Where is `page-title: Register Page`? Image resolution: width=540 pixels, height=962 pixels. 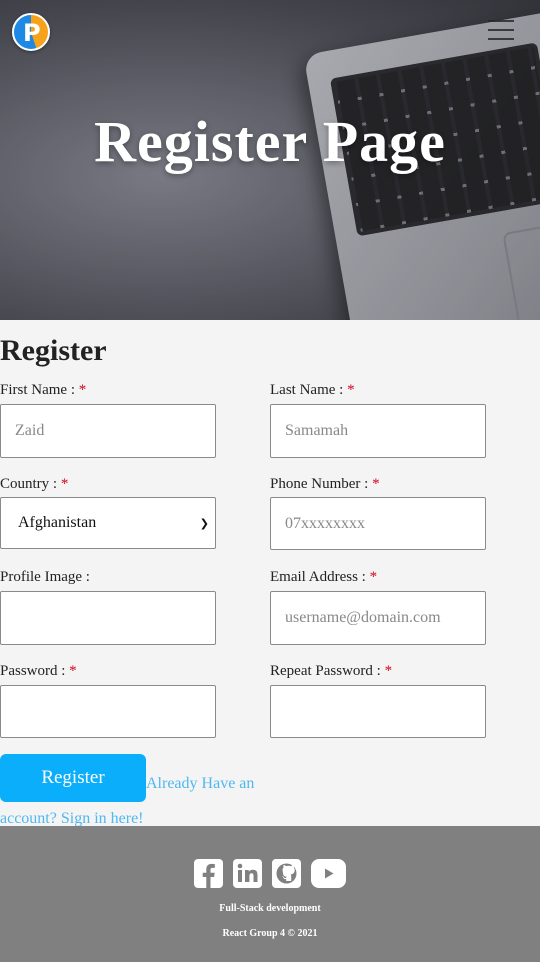 page-title: Register Page is located at coordinates (270, 141).